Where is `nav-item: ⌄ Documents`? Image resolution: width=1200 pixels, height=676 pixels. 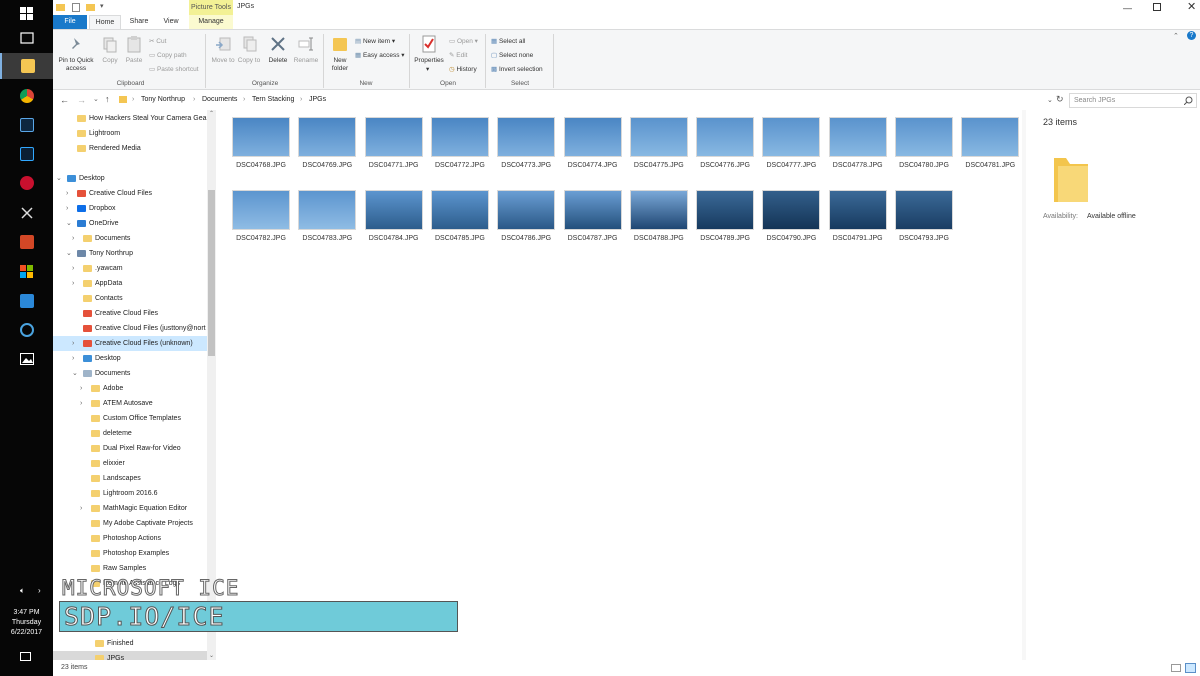
nav-item: ⌄ Documents is located at coordinates (130, 373).